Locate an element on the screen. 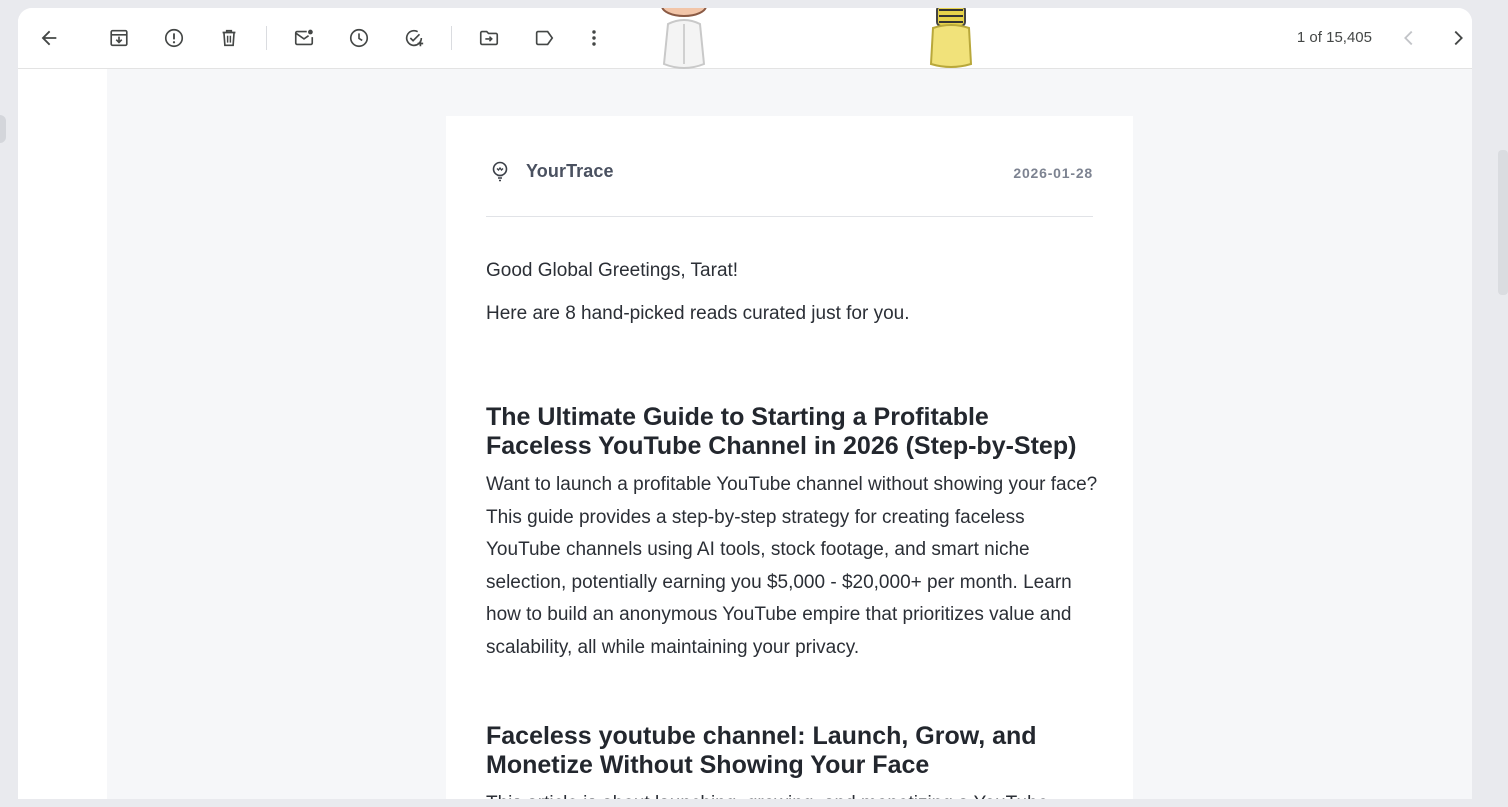 The width and height of the screenshot is (1508, 807). newer-button is located at coordinates (1409, 38).